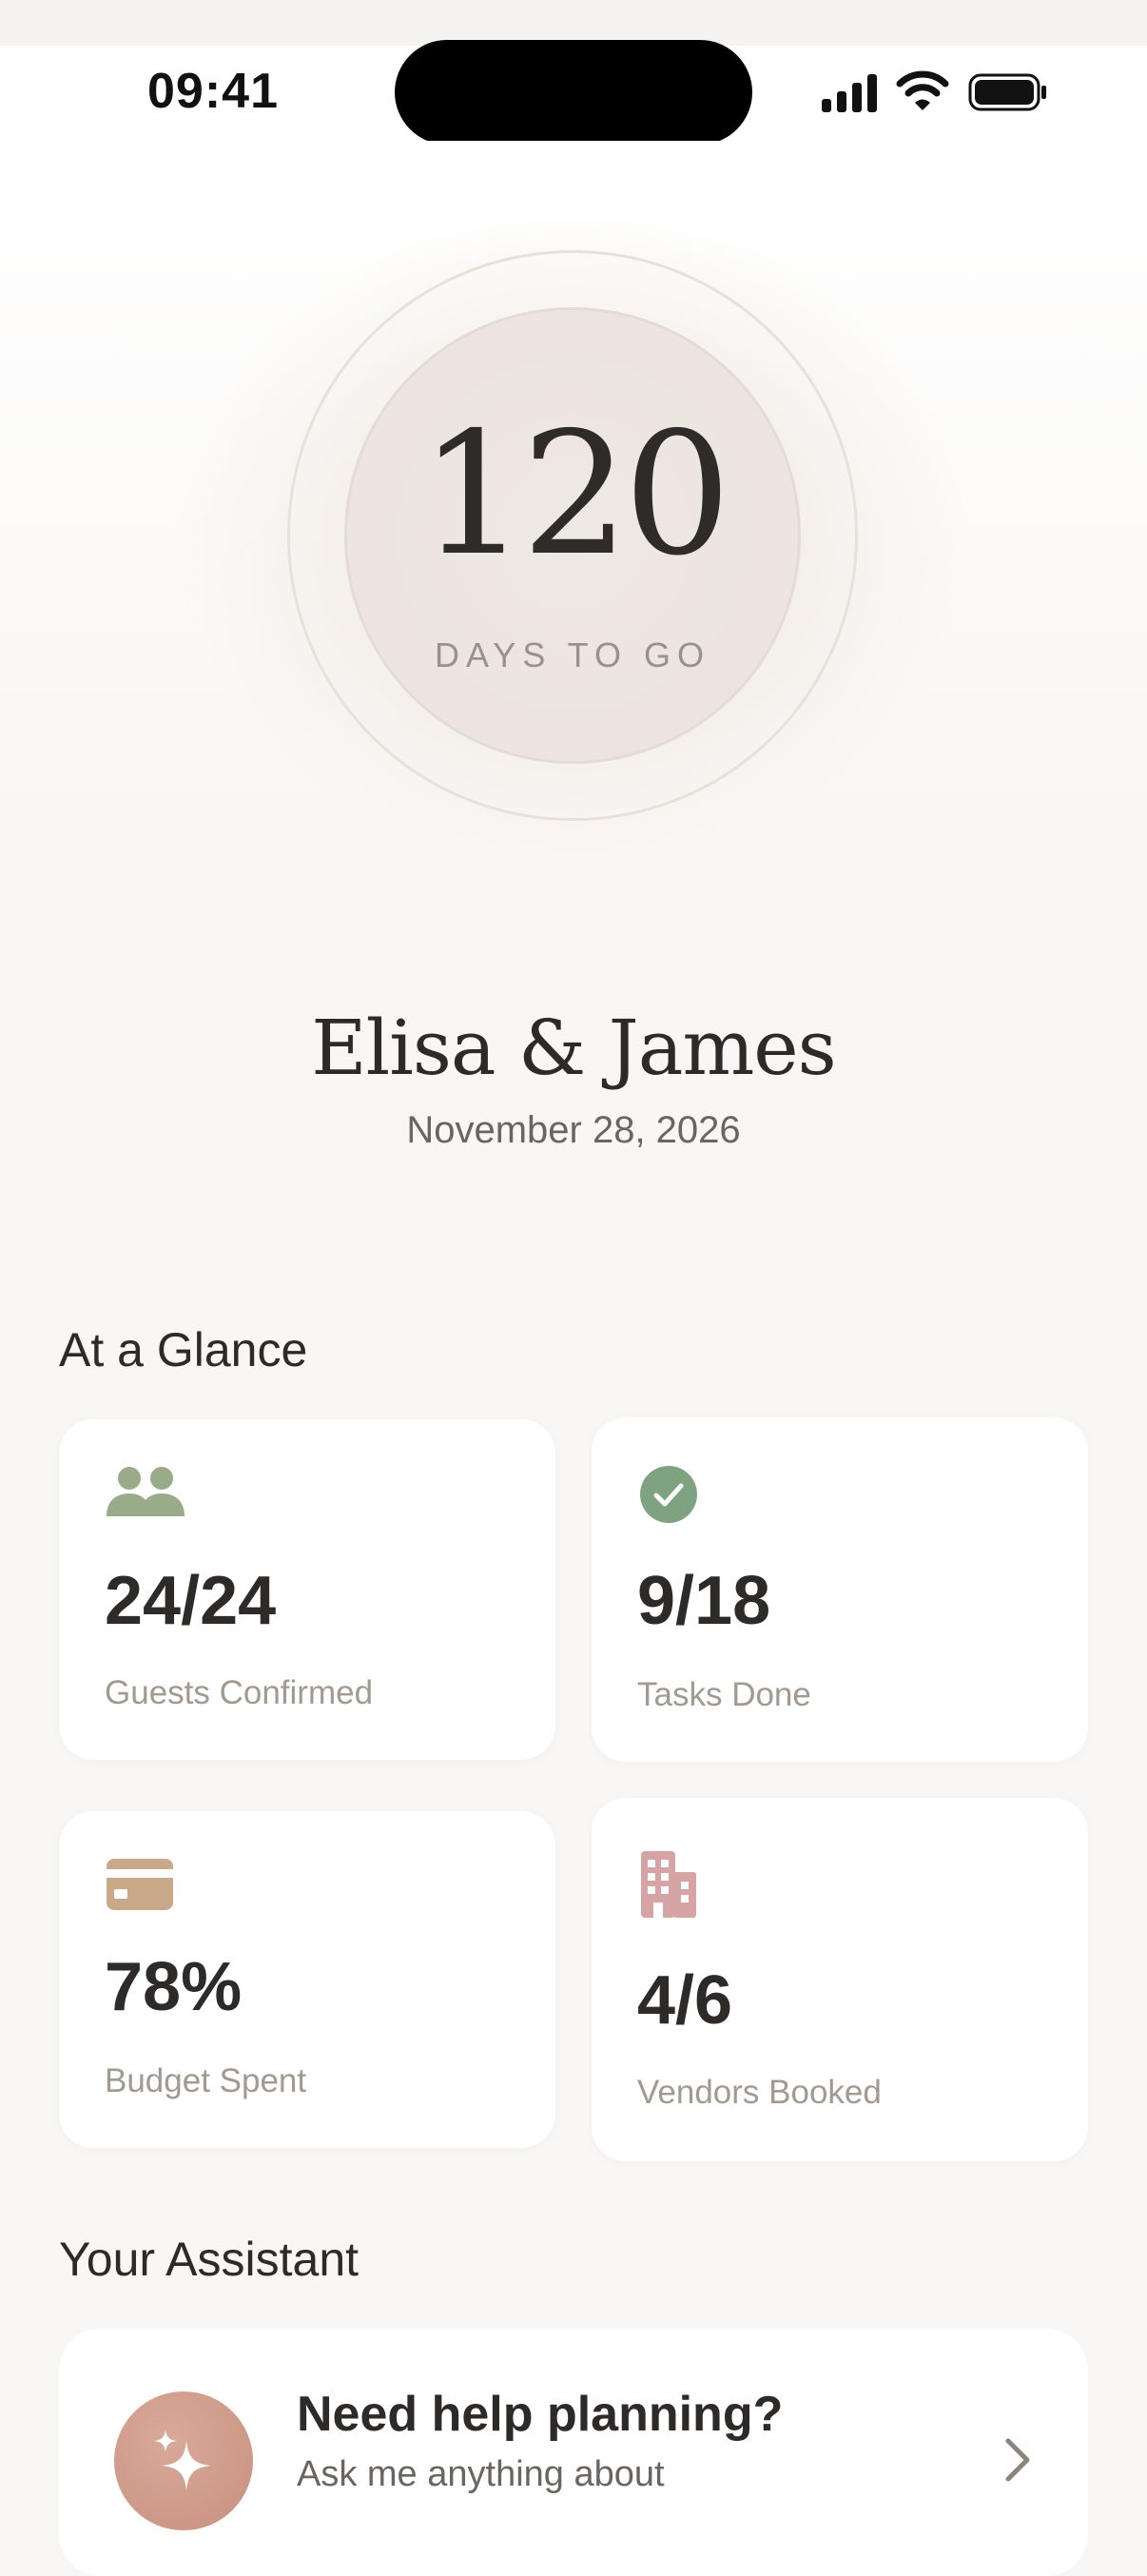  What do you see at coordinates (840, 1590) in the screenshot?
I see `stat-card-tasks: 9/18 Tasks Done` at bounding box center [840, 1590].